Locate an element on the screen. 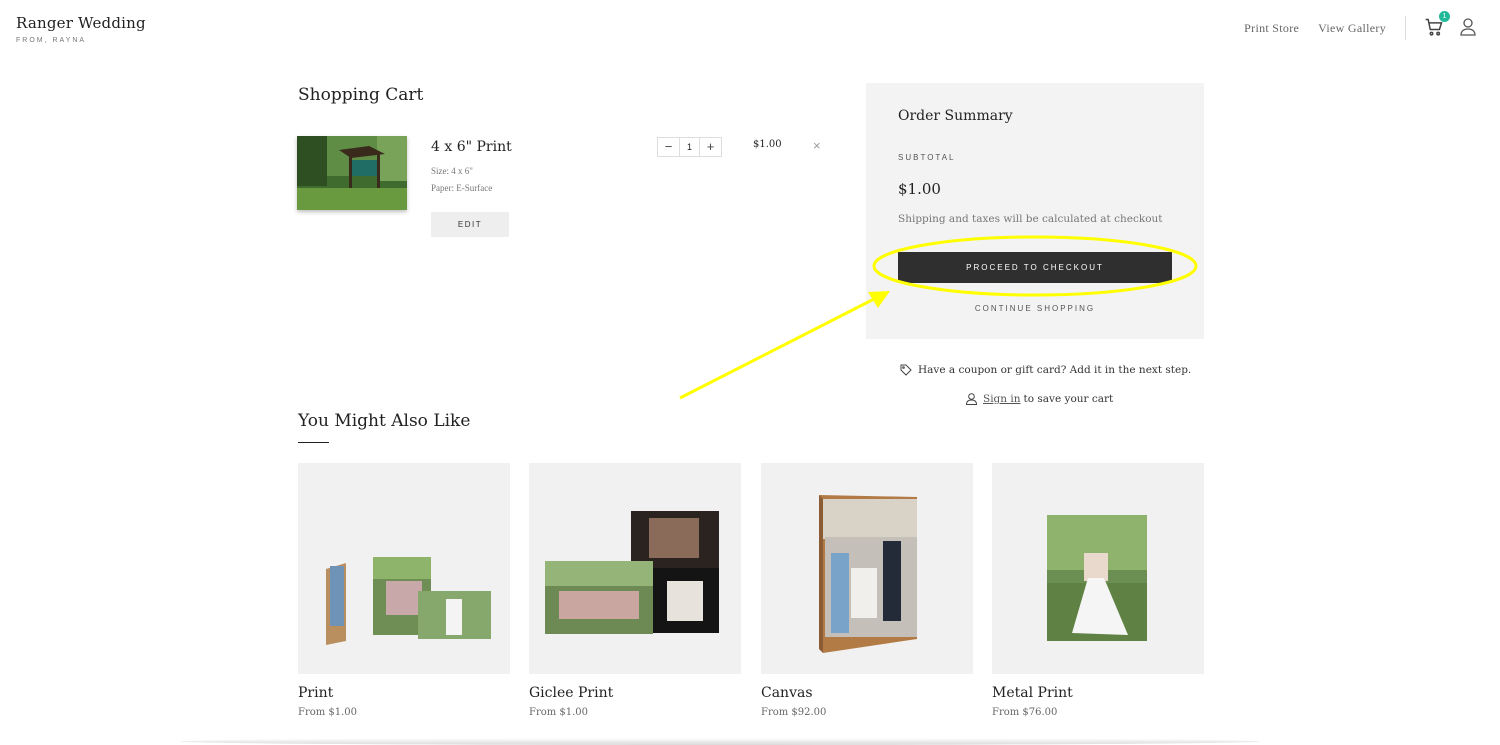 The image size is (1500, 745). also-like-heading: You Might Also Like is located at coordinates (384, 421).